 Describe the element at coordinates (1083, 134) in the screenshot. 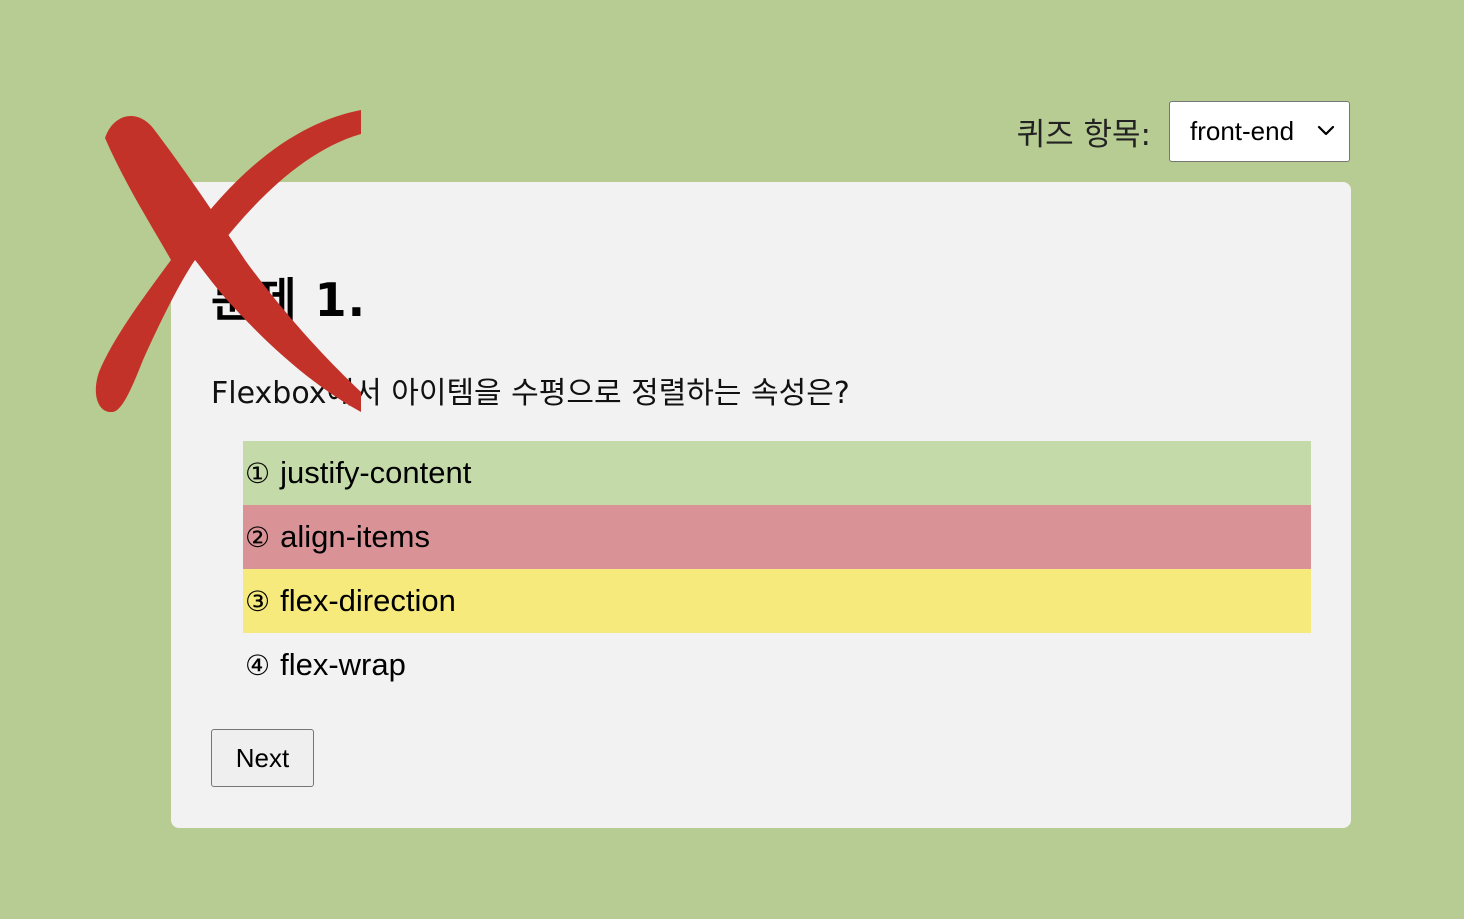

I see `category-label: 퀴즈 항목:` at that location.